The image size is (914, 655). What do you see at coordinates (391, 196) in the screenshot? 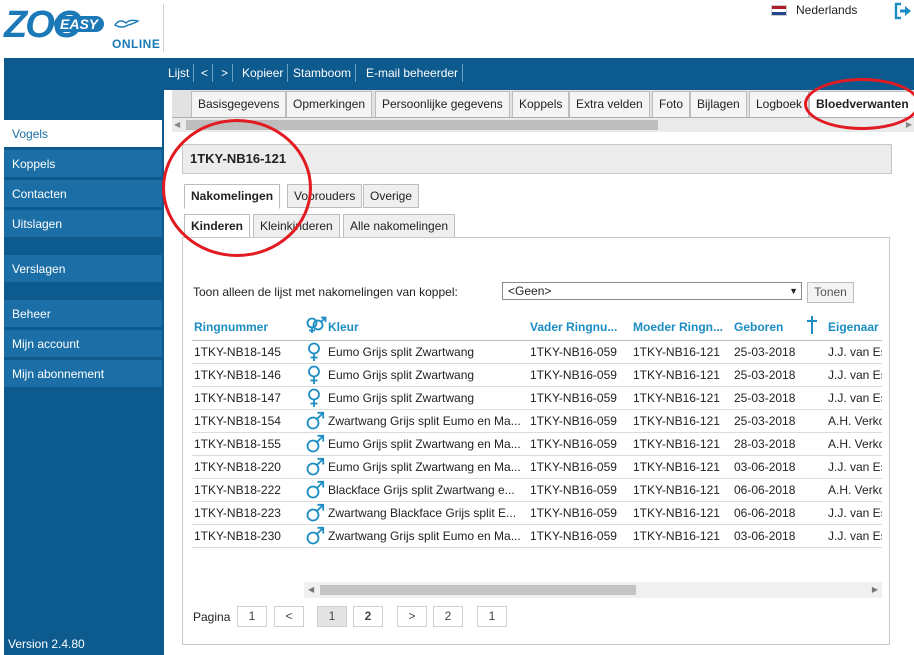
I see `tab-overige: Overige` at bounding box center [391, 196].